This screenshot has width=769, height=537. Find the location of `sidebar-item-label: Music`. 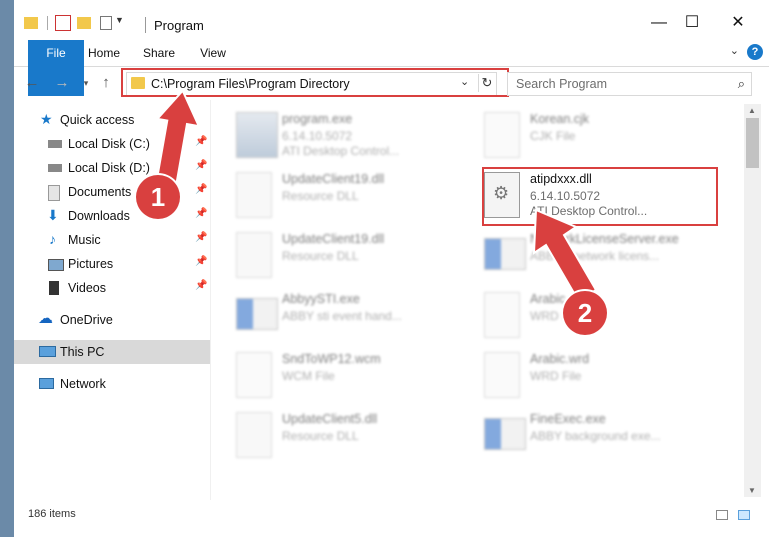

sidebar-item-label: Music is located at coordinates (84, 240).